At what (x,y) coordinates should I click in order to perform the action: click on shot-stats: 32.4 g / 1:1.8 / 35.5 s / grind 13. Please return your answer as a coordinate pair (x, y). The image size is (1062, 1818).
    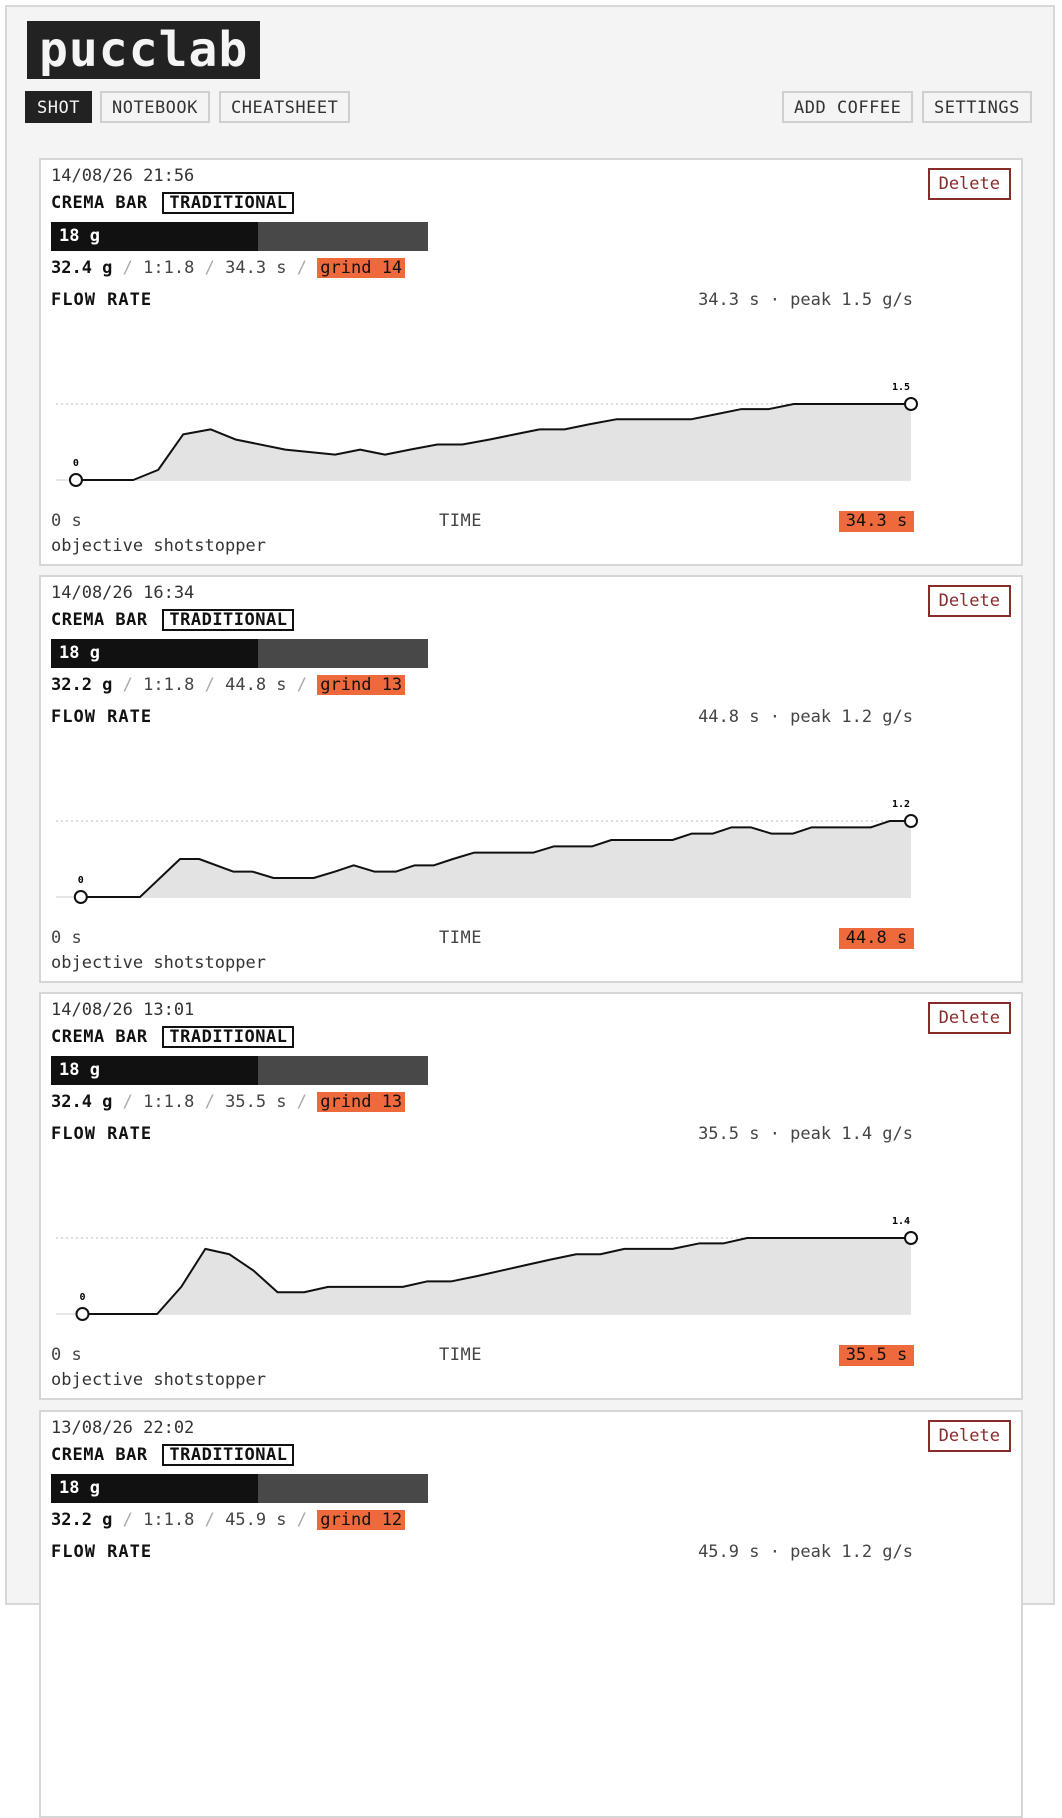
    Looking at the image, I should click on (228, 1102).